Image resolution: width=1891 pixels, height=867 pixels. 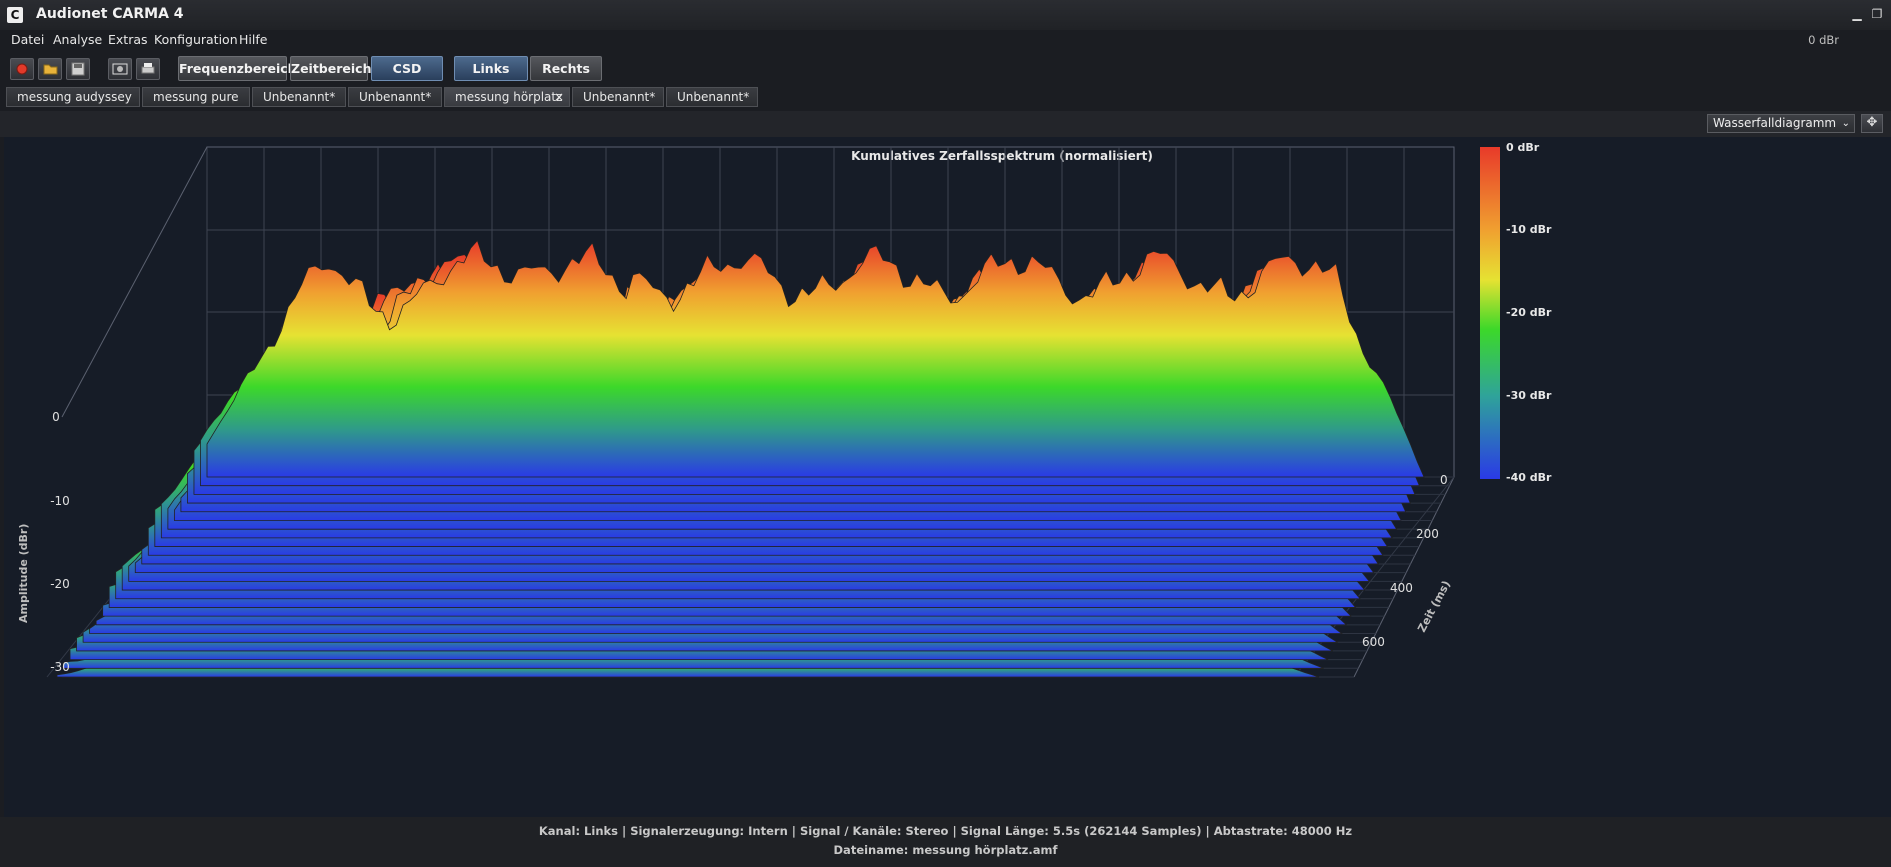 What do you see at coordinates (945, 124) in the screenshot?
I see `chart-toolbar: Wasserfalldiagramm ⌄ ✥` at bounding box center [945, 124].